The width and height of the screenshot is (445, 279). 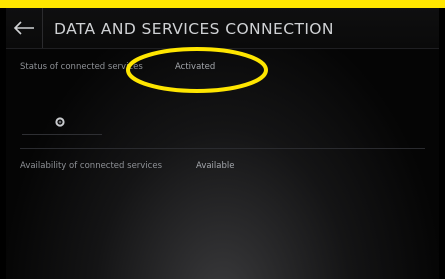 I want to click on top-yellow-strip, so click(x=222, y=4).